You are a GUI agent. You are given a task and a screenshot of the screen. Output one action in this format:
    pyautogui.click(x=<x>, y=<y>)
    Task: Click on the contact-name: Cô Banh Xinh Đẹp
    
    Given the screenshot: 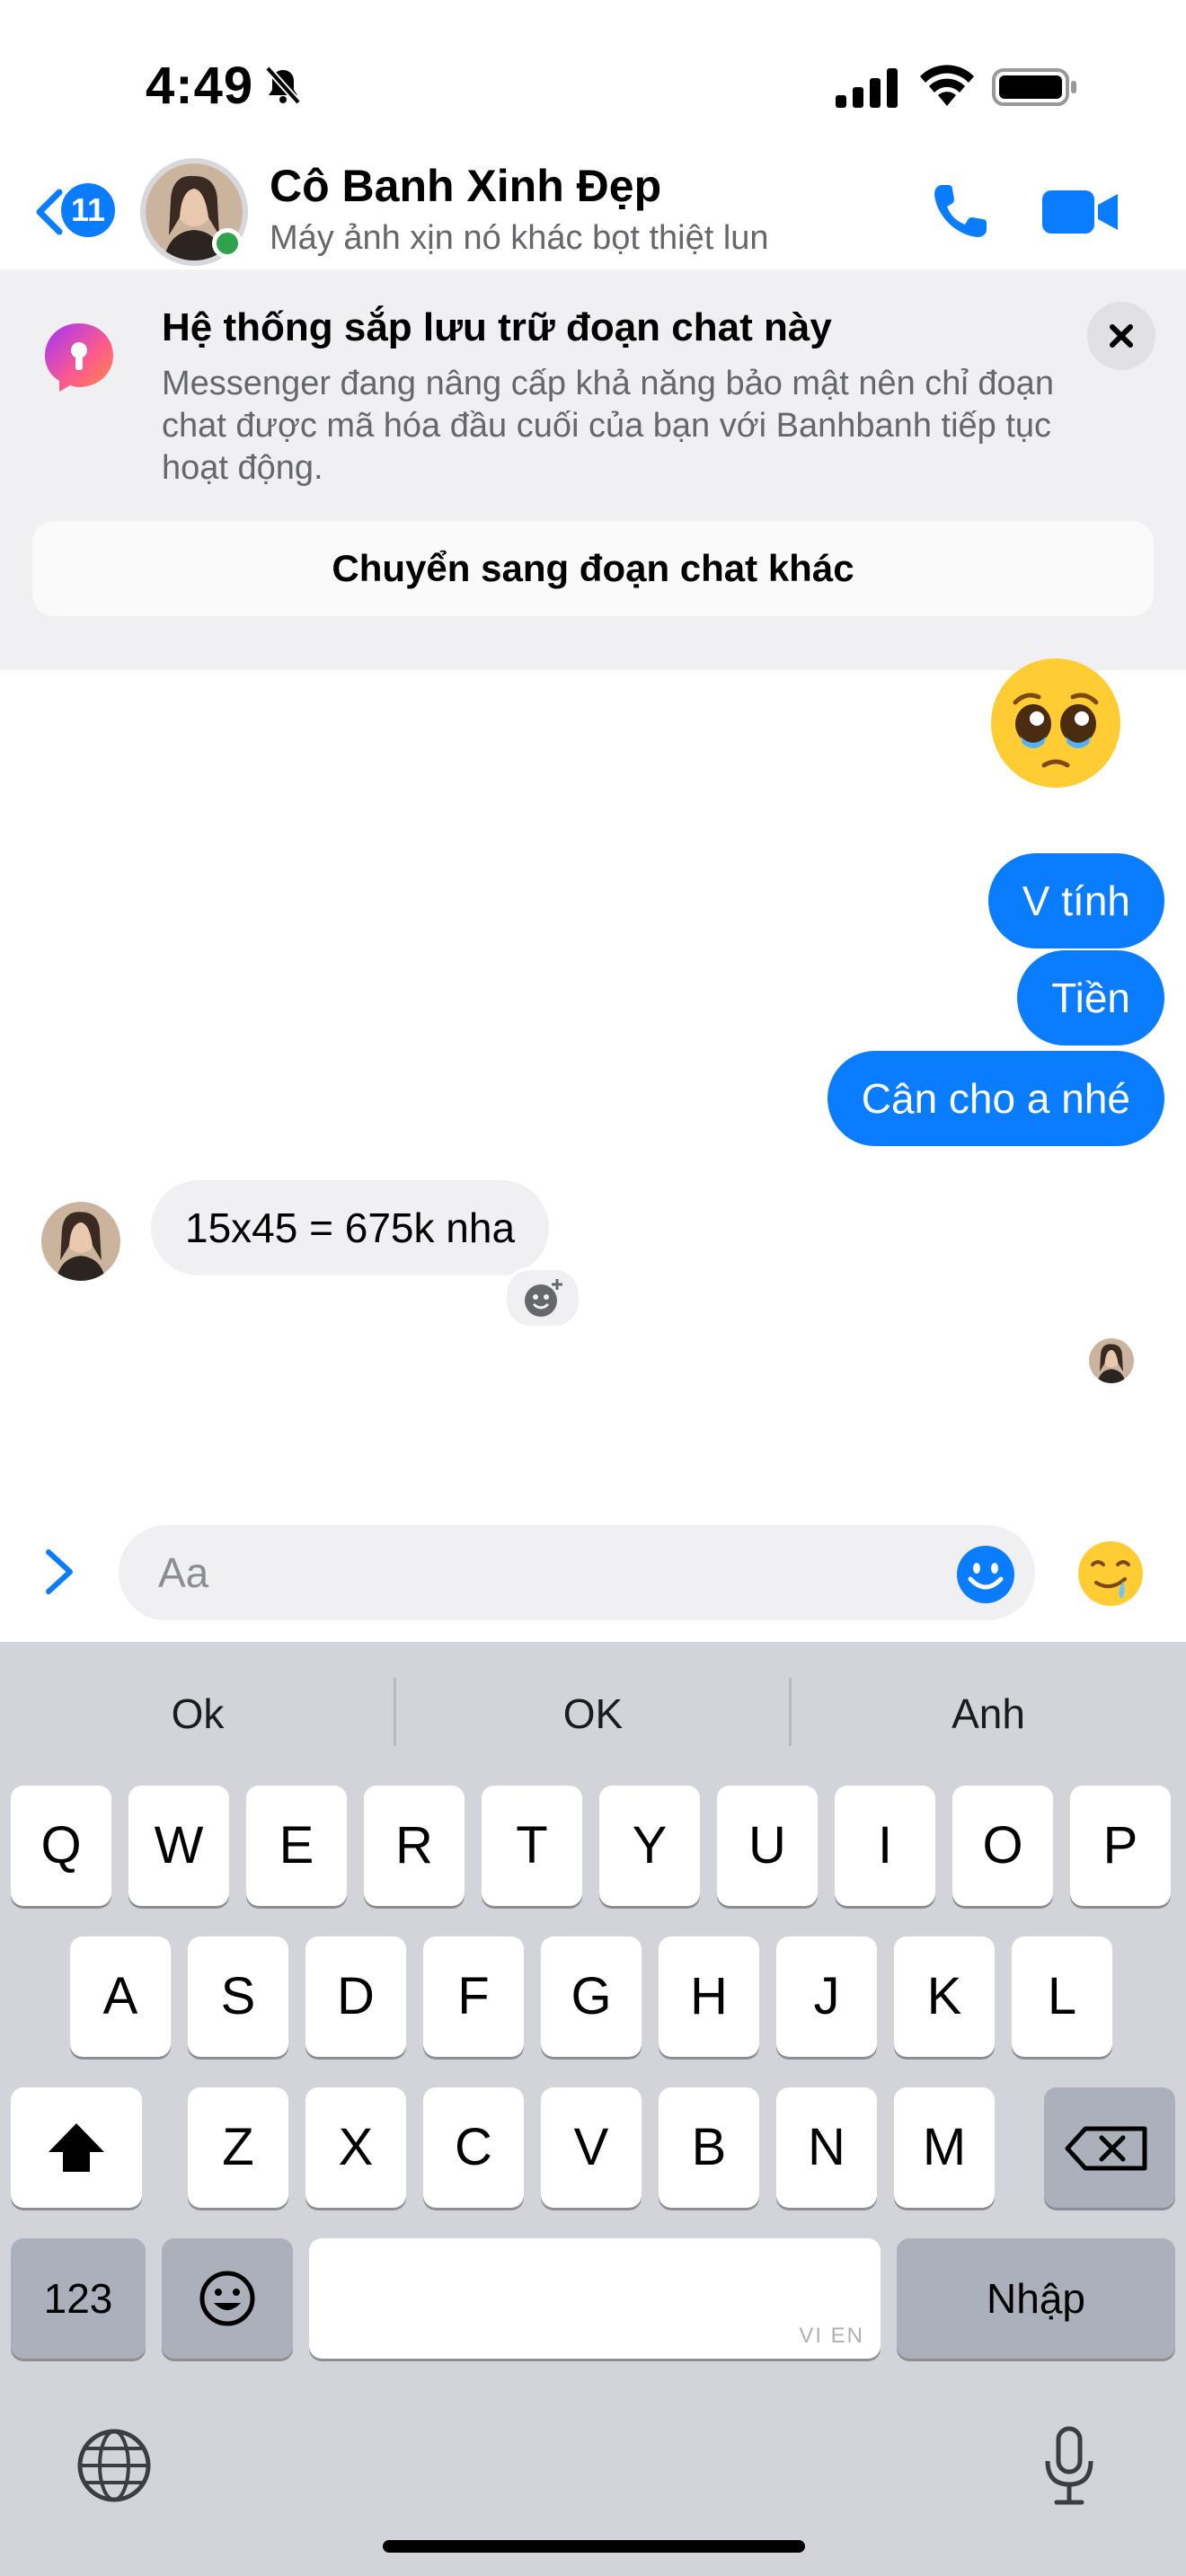 What is the action you would take?
    pyautogui.click(x=465, y=186)
    